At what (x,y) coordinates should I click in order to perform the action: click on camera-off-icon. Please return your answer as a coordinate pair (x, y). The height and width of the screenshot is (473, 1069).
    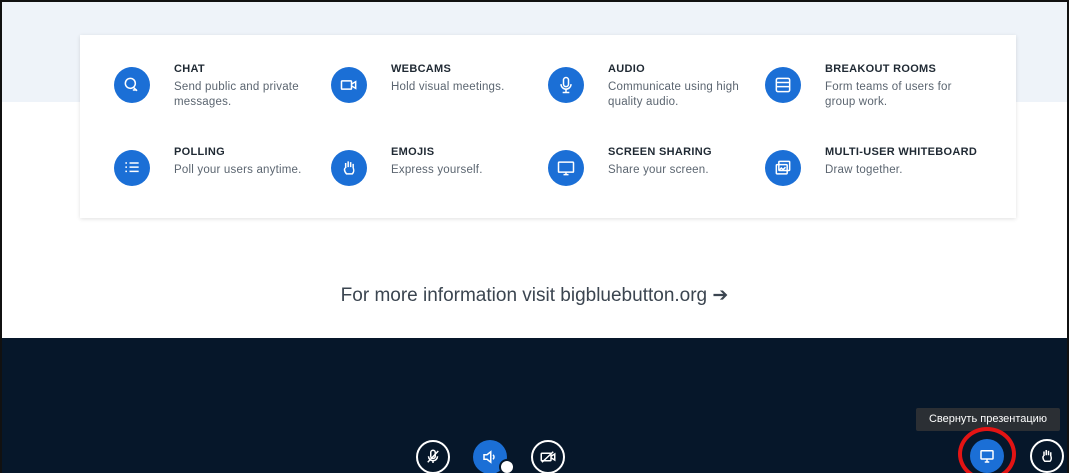
    Looking at the image, I should click on (548, 457).